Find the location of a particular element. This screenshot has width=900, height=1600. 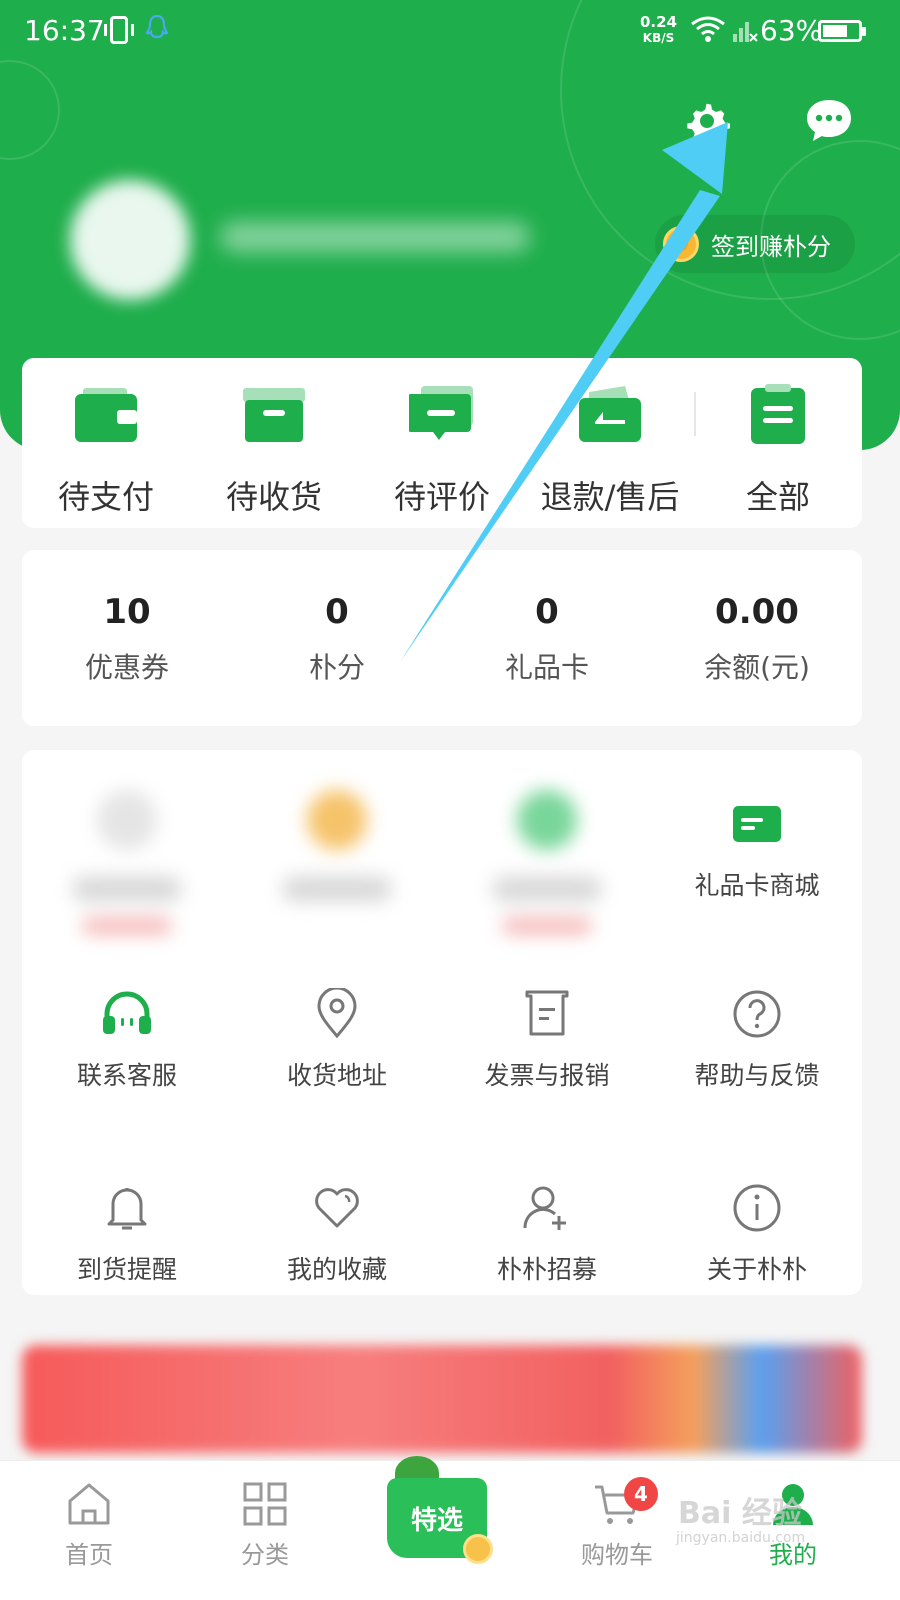

signin-label: 签到赚朴分 is located at coordinates (771, 246).